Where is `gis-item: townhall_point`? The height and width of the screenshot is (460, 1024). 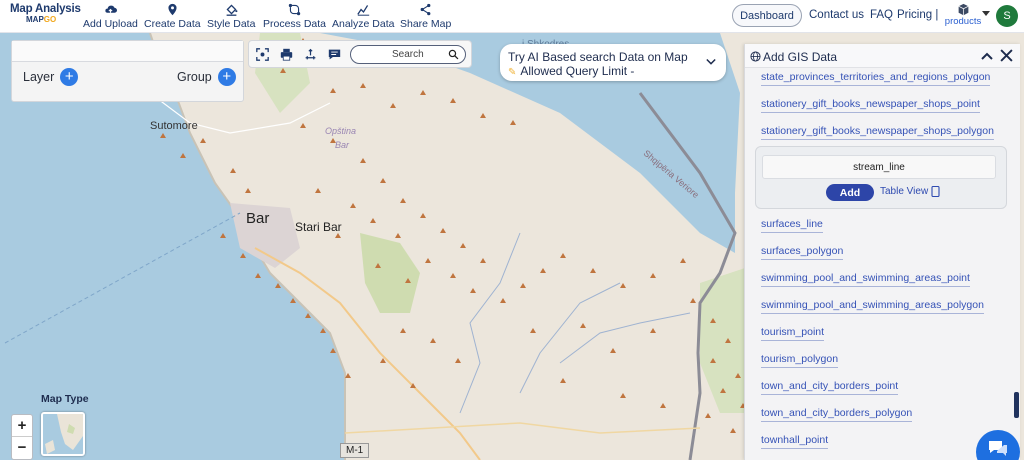 gis-item: townhall_point is located at coordinates (795, 441).